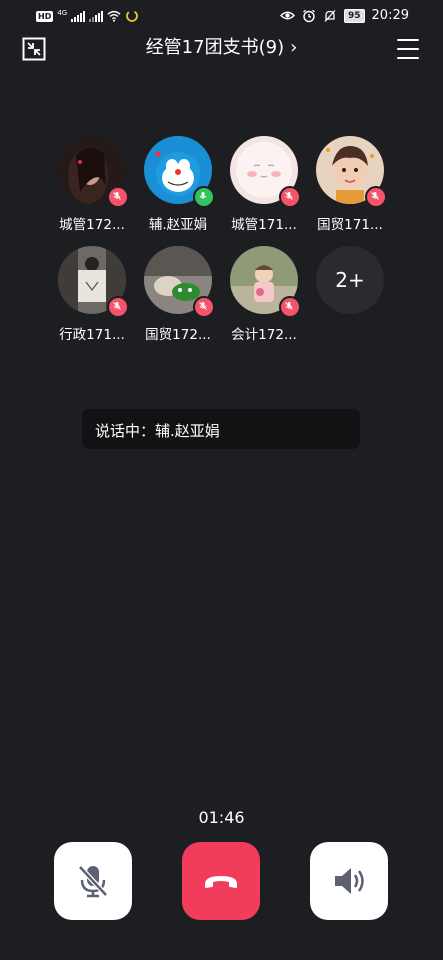 The height and width of the screenshot is (960, 443). I want to click on hang-up-button, so click(221, 881).